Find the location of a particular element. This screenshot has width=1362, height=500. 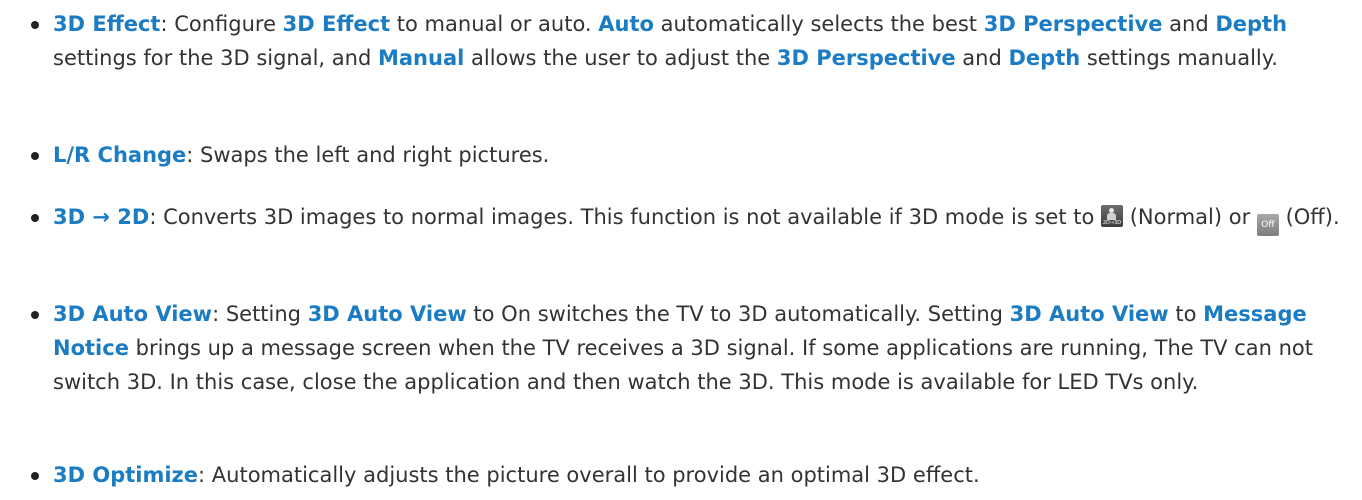

description-text: settings manually. is located at coordinates (1179, 58).